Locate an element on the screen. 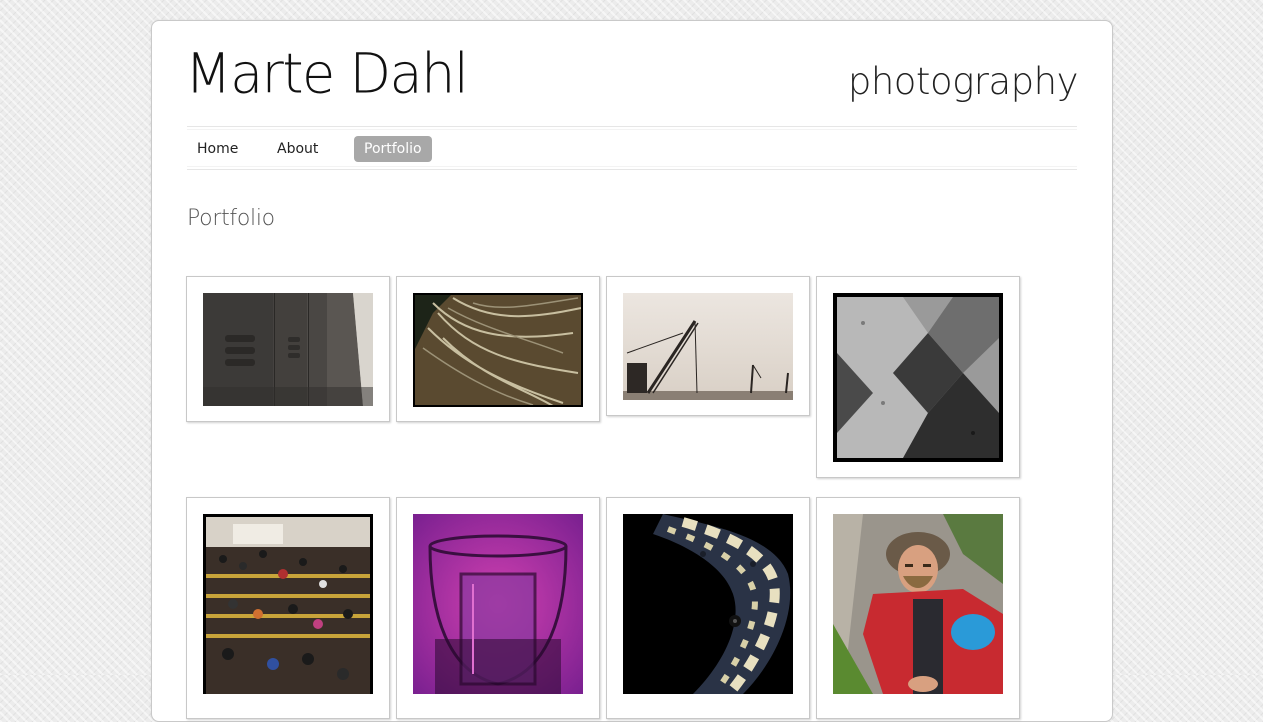  nav-about: About is located at coordinates (297, 149).